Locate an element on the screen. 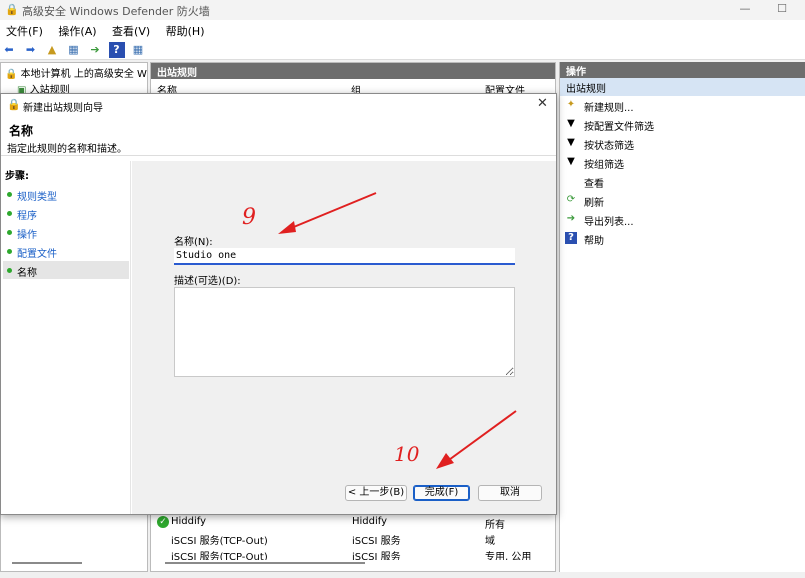 The image size is (805, 578). tree-root: 🔒 本地计算机 上的高级安全 Win is located at coordinates (74, 71).